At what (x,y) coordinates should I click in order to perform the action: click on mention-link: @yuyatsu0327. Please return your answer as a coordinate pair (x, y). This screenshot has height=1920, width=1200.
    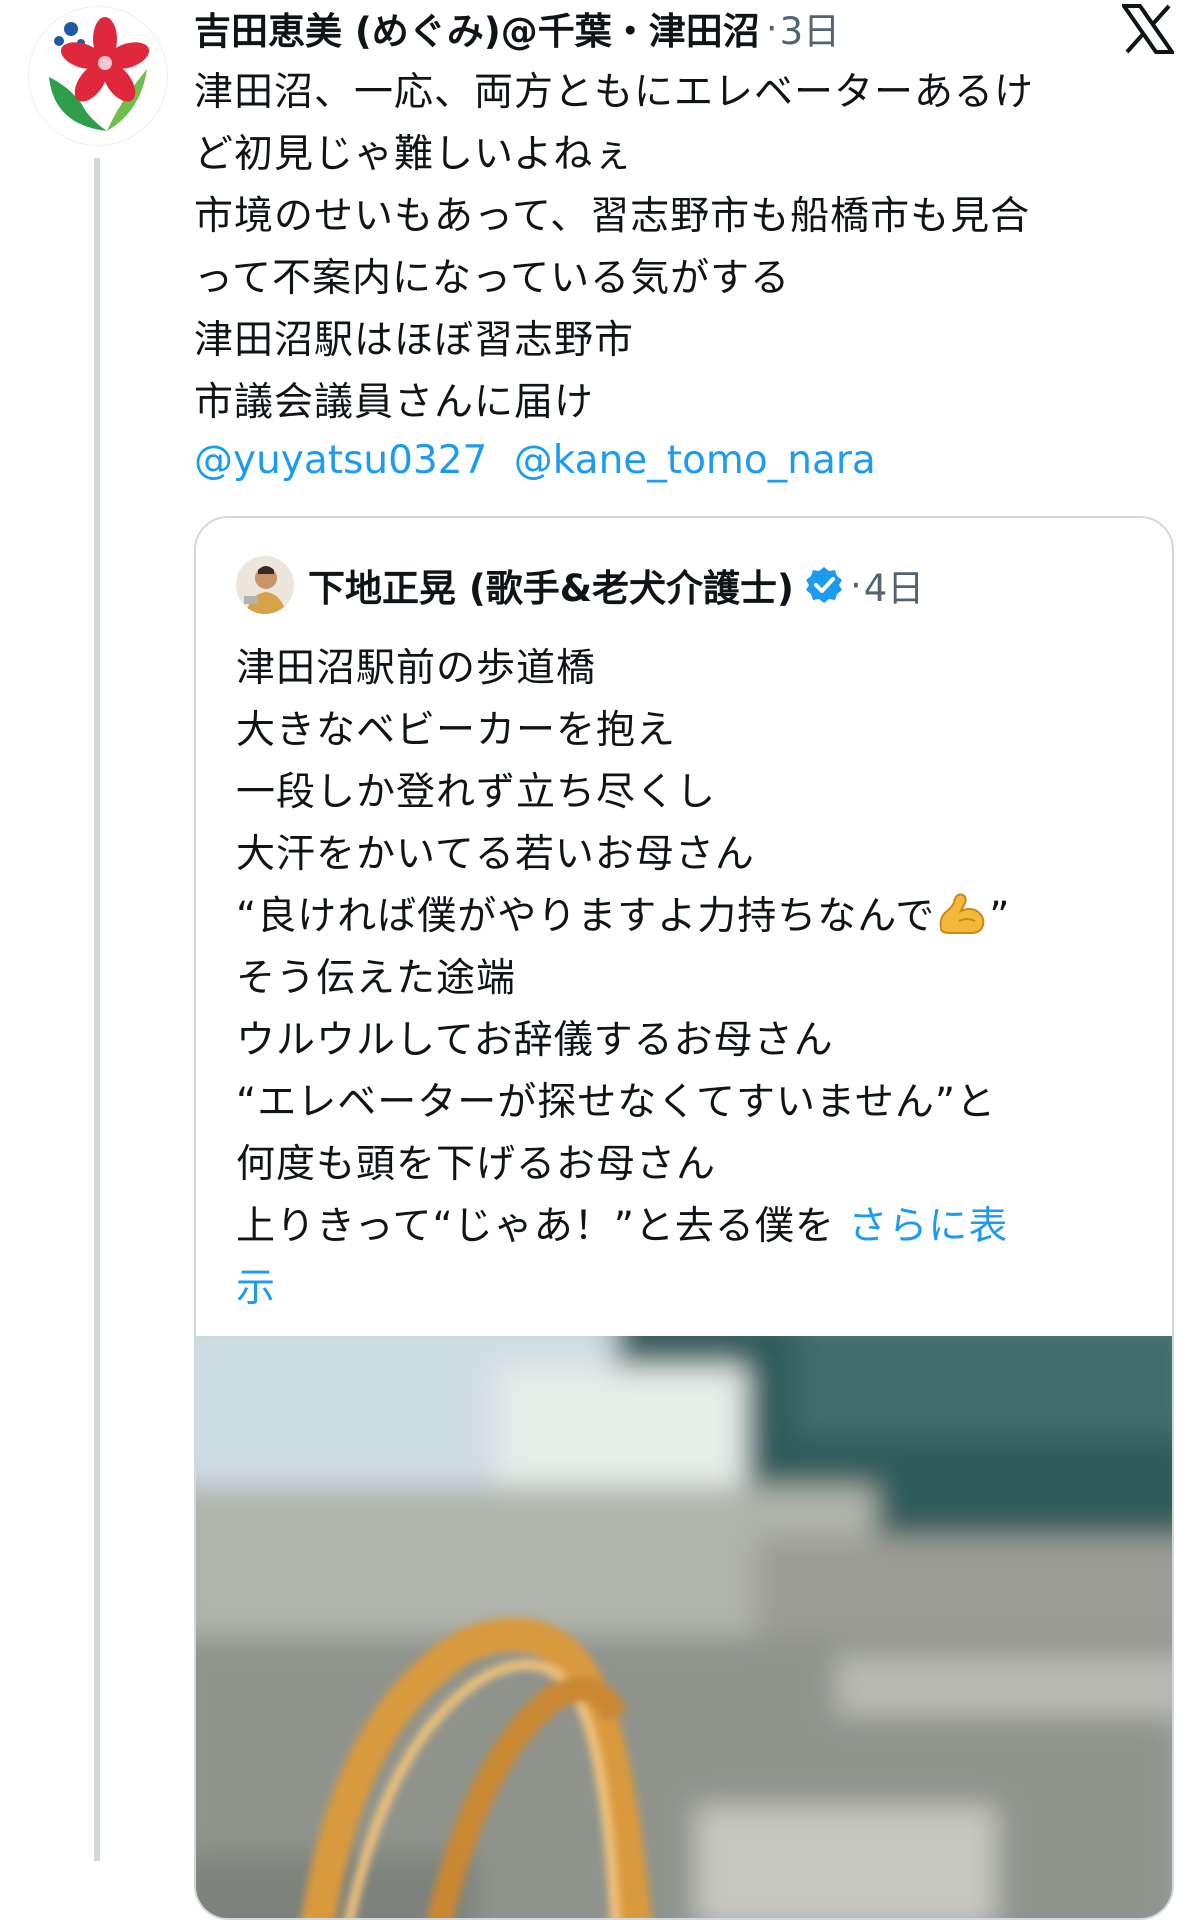
    Looking at the image, I should click on (340, 460).